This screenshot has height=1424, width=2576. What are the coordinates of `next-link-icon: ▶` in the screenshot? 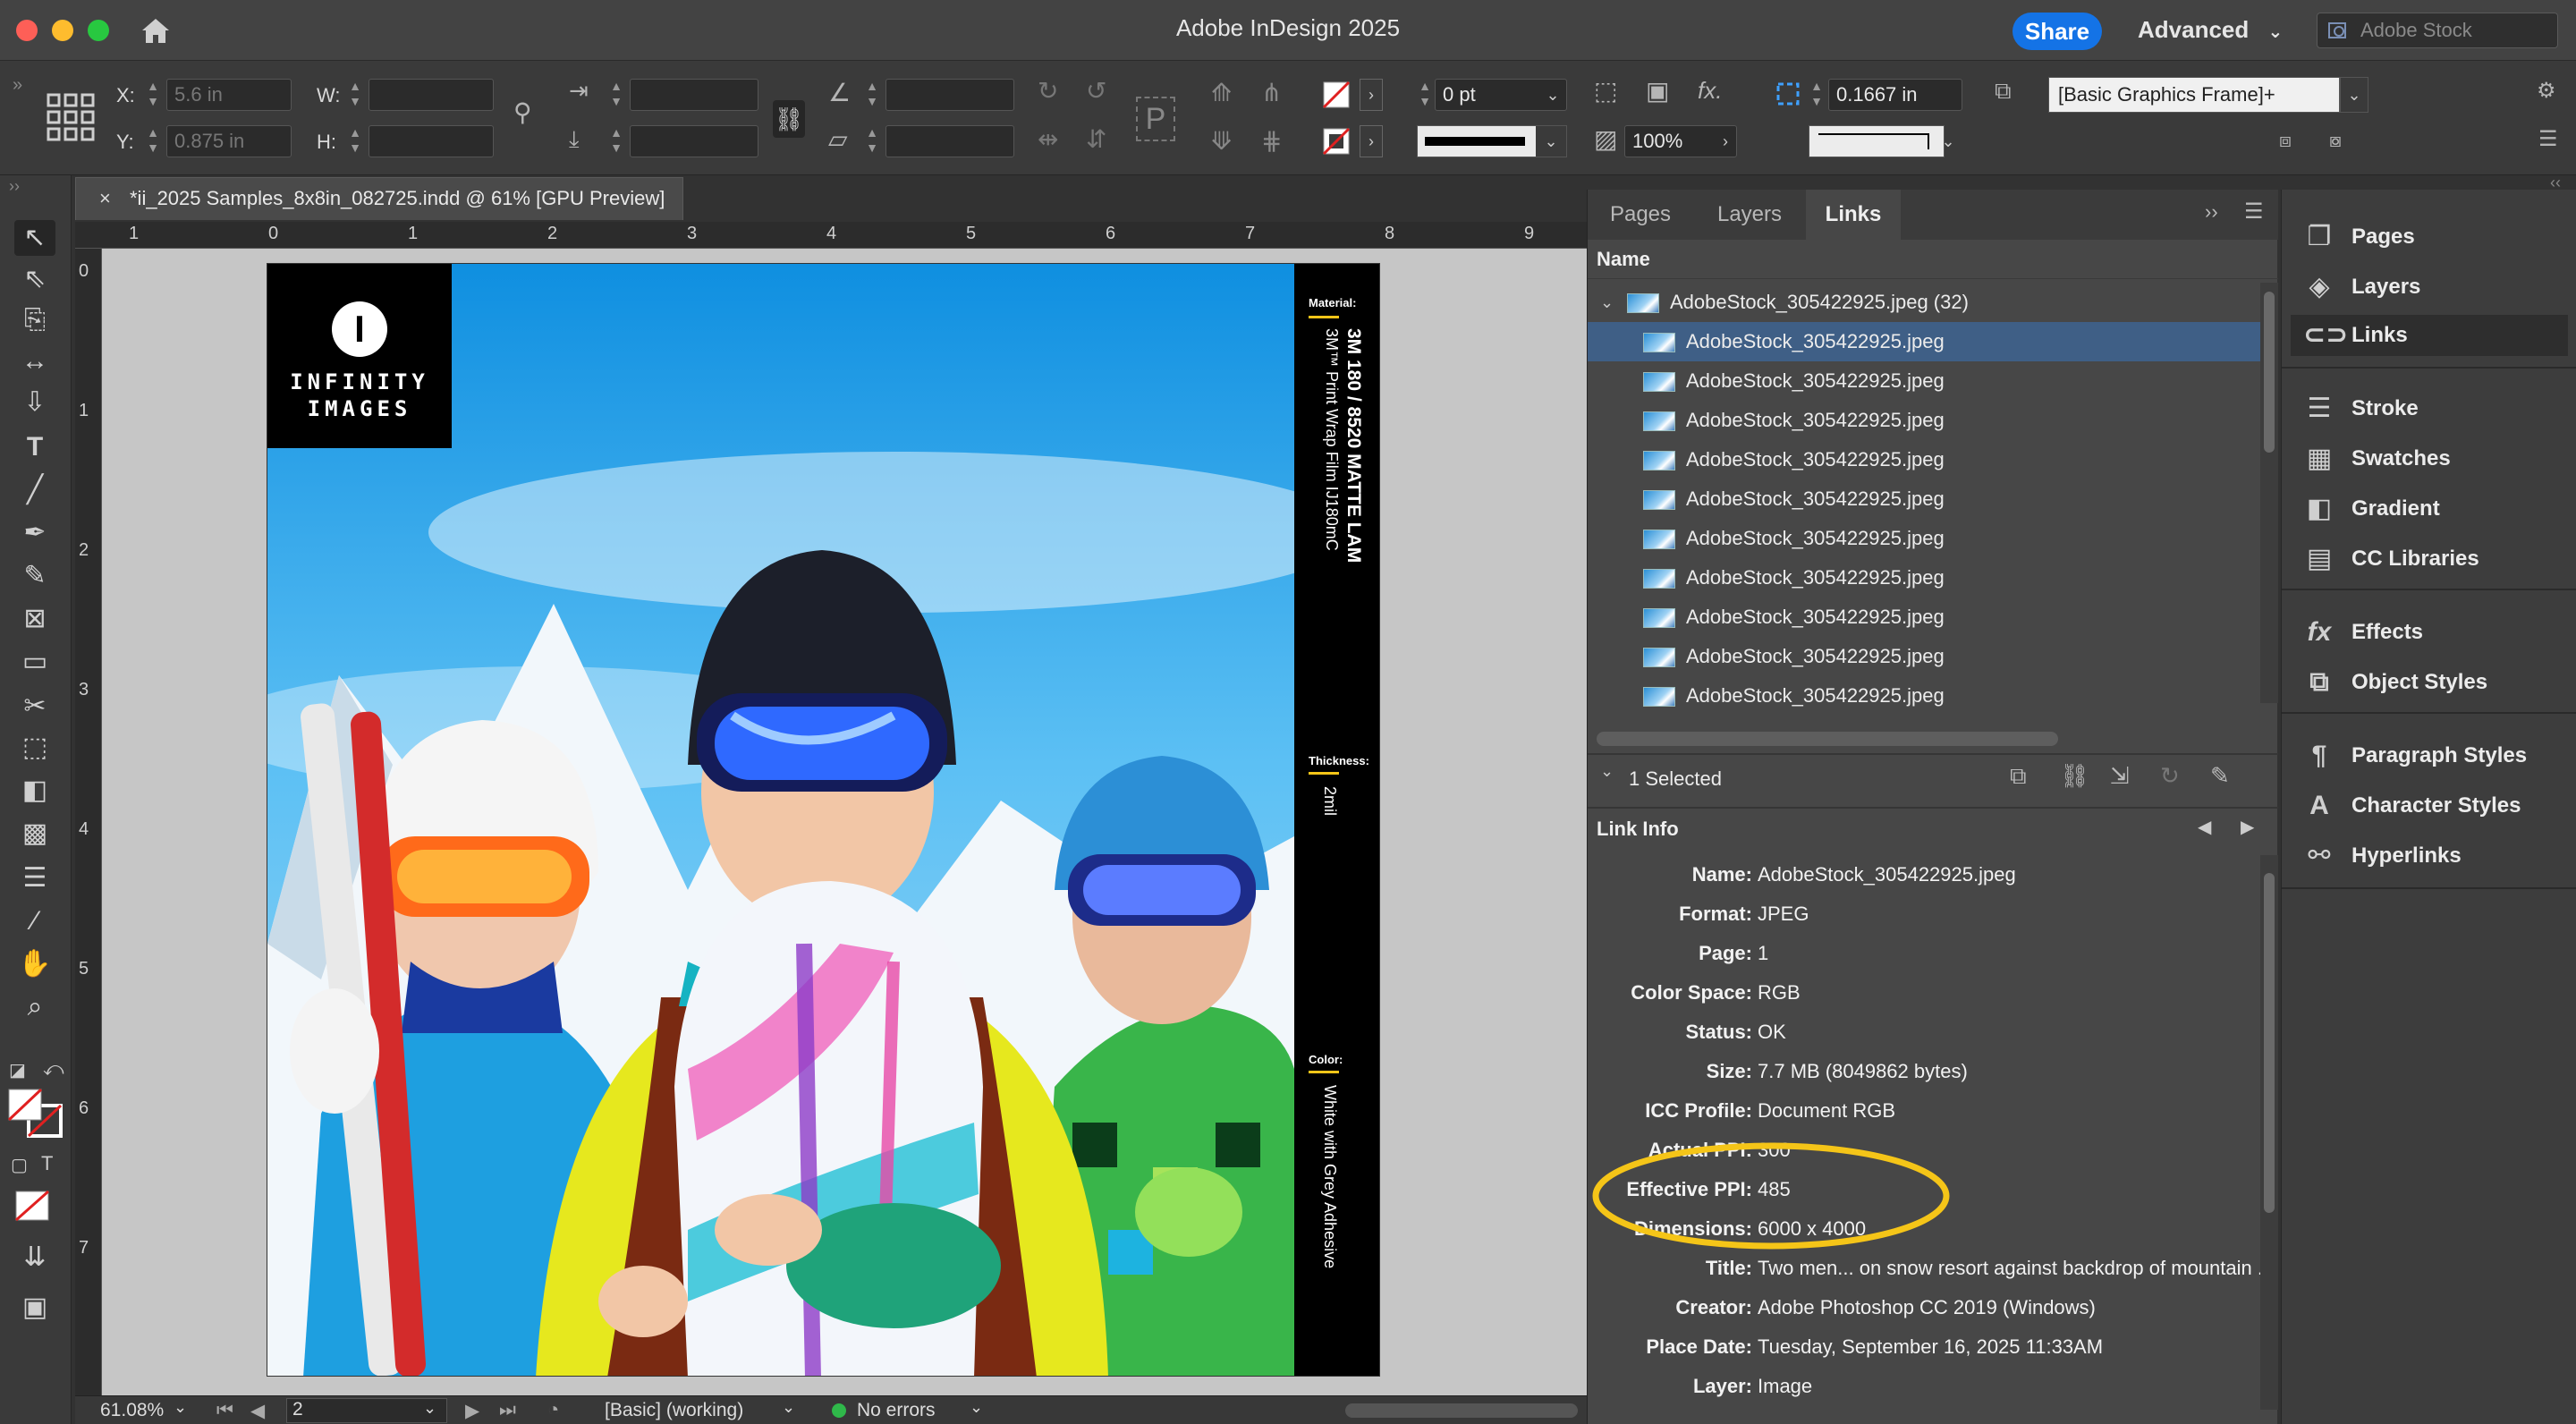 It's located at (2247, 827).